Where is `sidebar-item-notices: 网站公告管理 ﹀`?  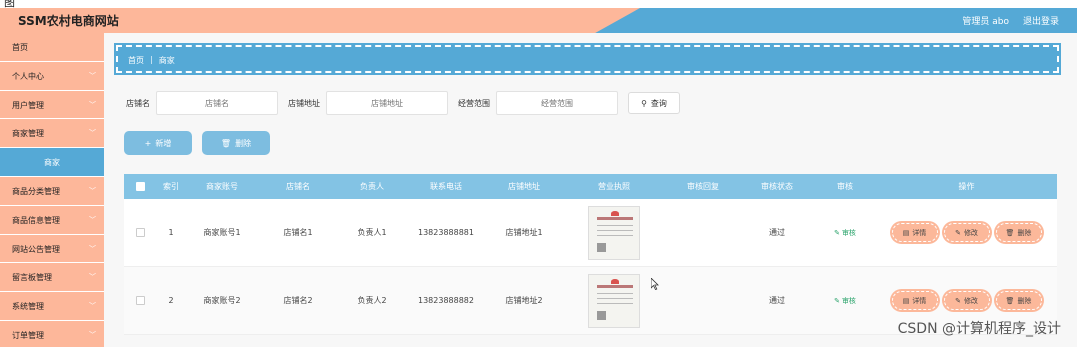
sidebar-item-notices: 网站公告管理 ﹀ is located at coordinates (52, 249).